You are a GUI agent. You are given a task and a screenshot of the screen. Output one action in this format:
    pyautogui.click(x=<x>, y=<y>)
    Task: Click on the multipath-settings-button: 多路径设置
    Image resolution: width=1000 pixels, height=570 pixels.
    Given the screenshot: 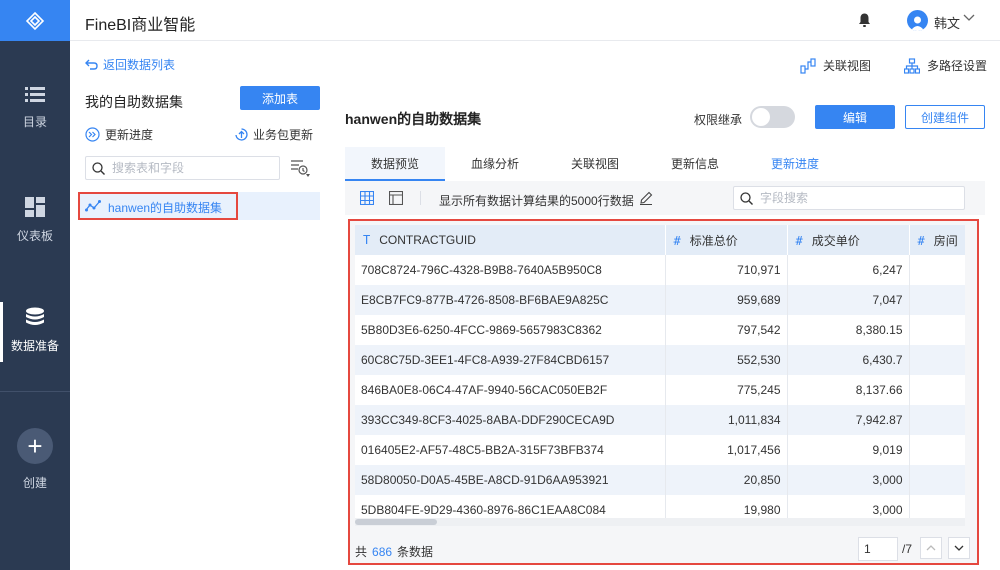 What is the action you would take?
    pyautogui.click(x=945, y=65)
    